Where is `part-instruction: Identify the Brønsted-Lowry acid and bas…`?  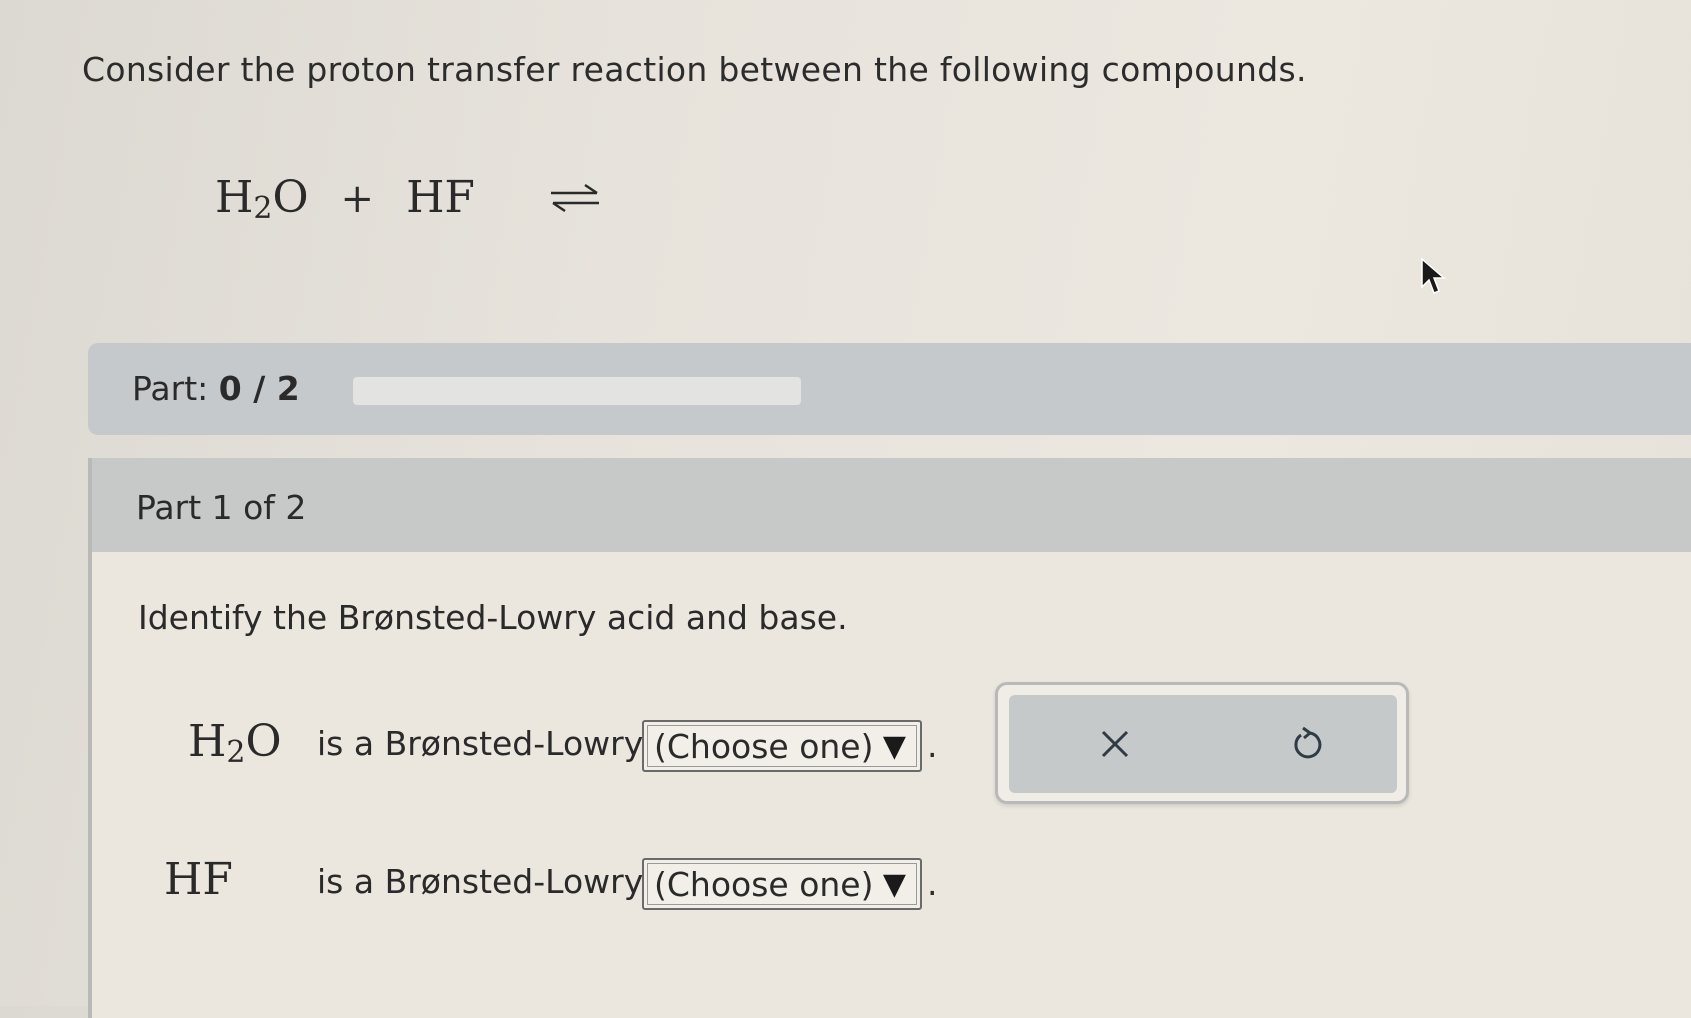 part-instruction: Identify the Brønsted-Lowry acid and bas… is located at coordinates (493, 617).